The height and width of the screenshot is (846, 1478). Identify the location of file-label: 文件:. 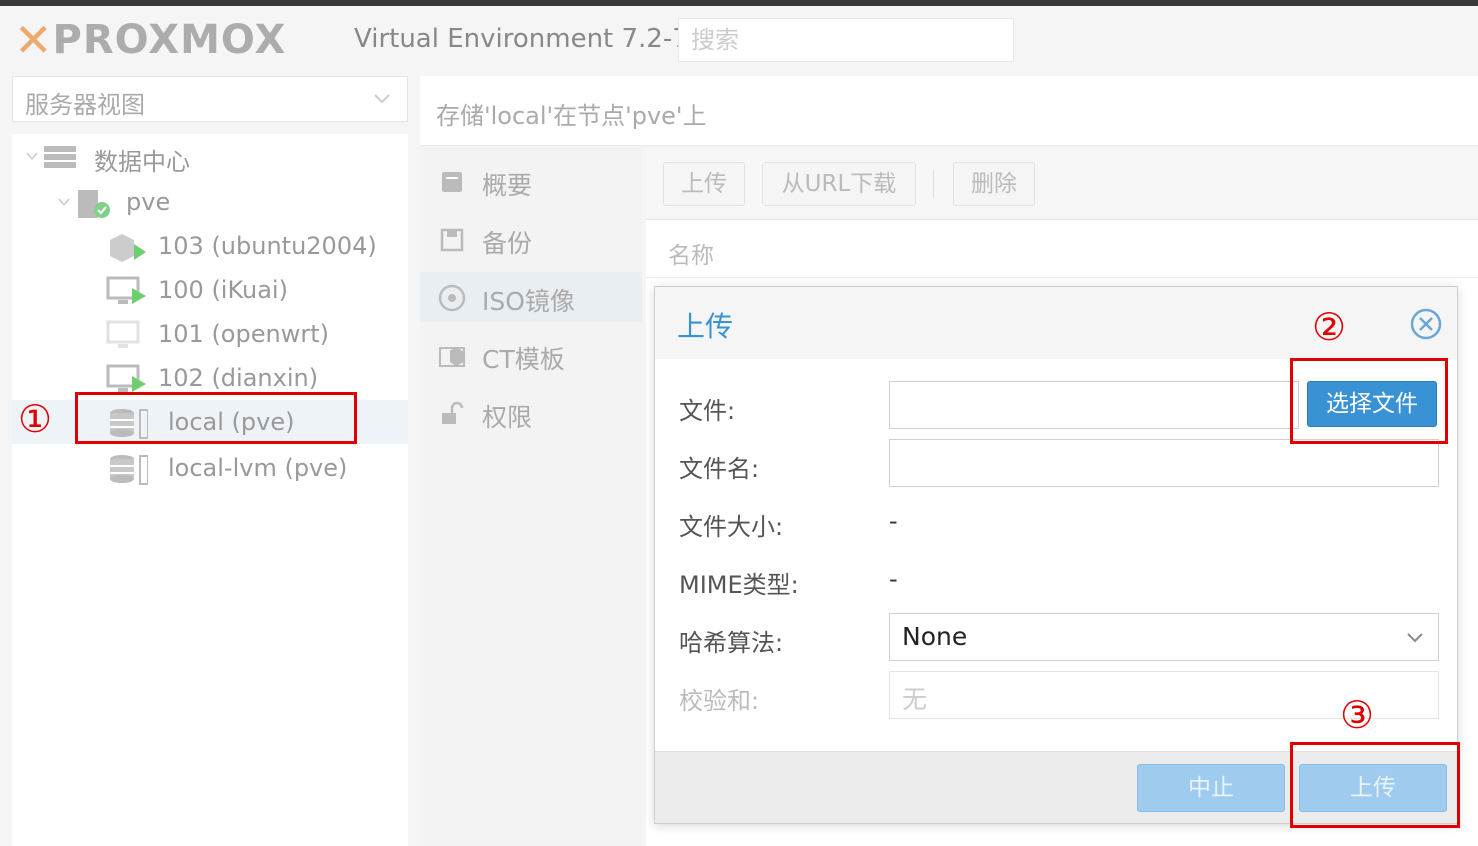
(707, 411).